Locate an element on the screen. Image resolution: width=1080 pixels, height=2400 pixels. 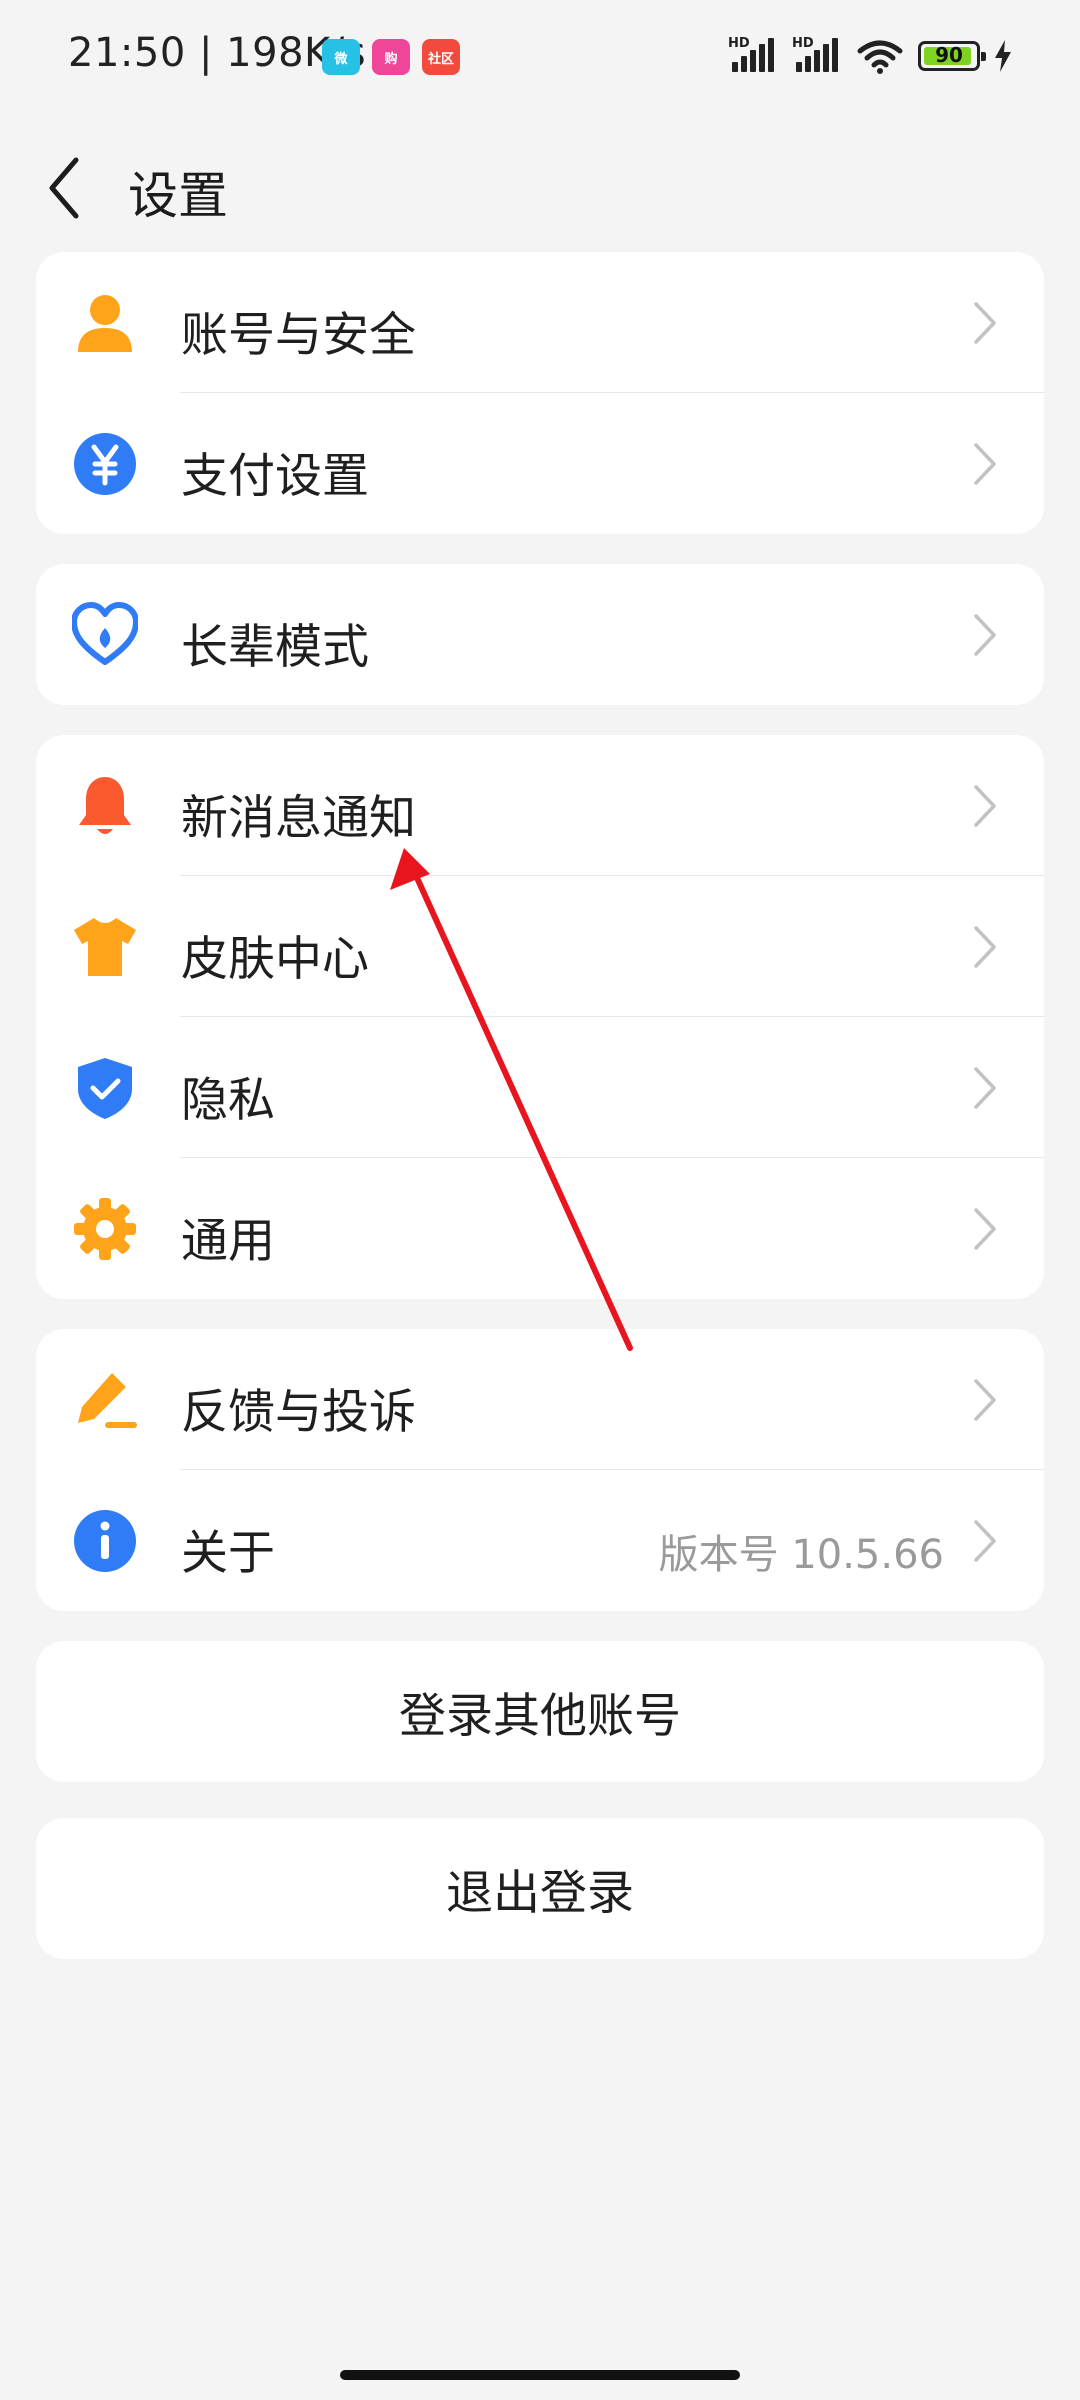
row-label: 皮肤中心 is located at coordinates (275, 959).